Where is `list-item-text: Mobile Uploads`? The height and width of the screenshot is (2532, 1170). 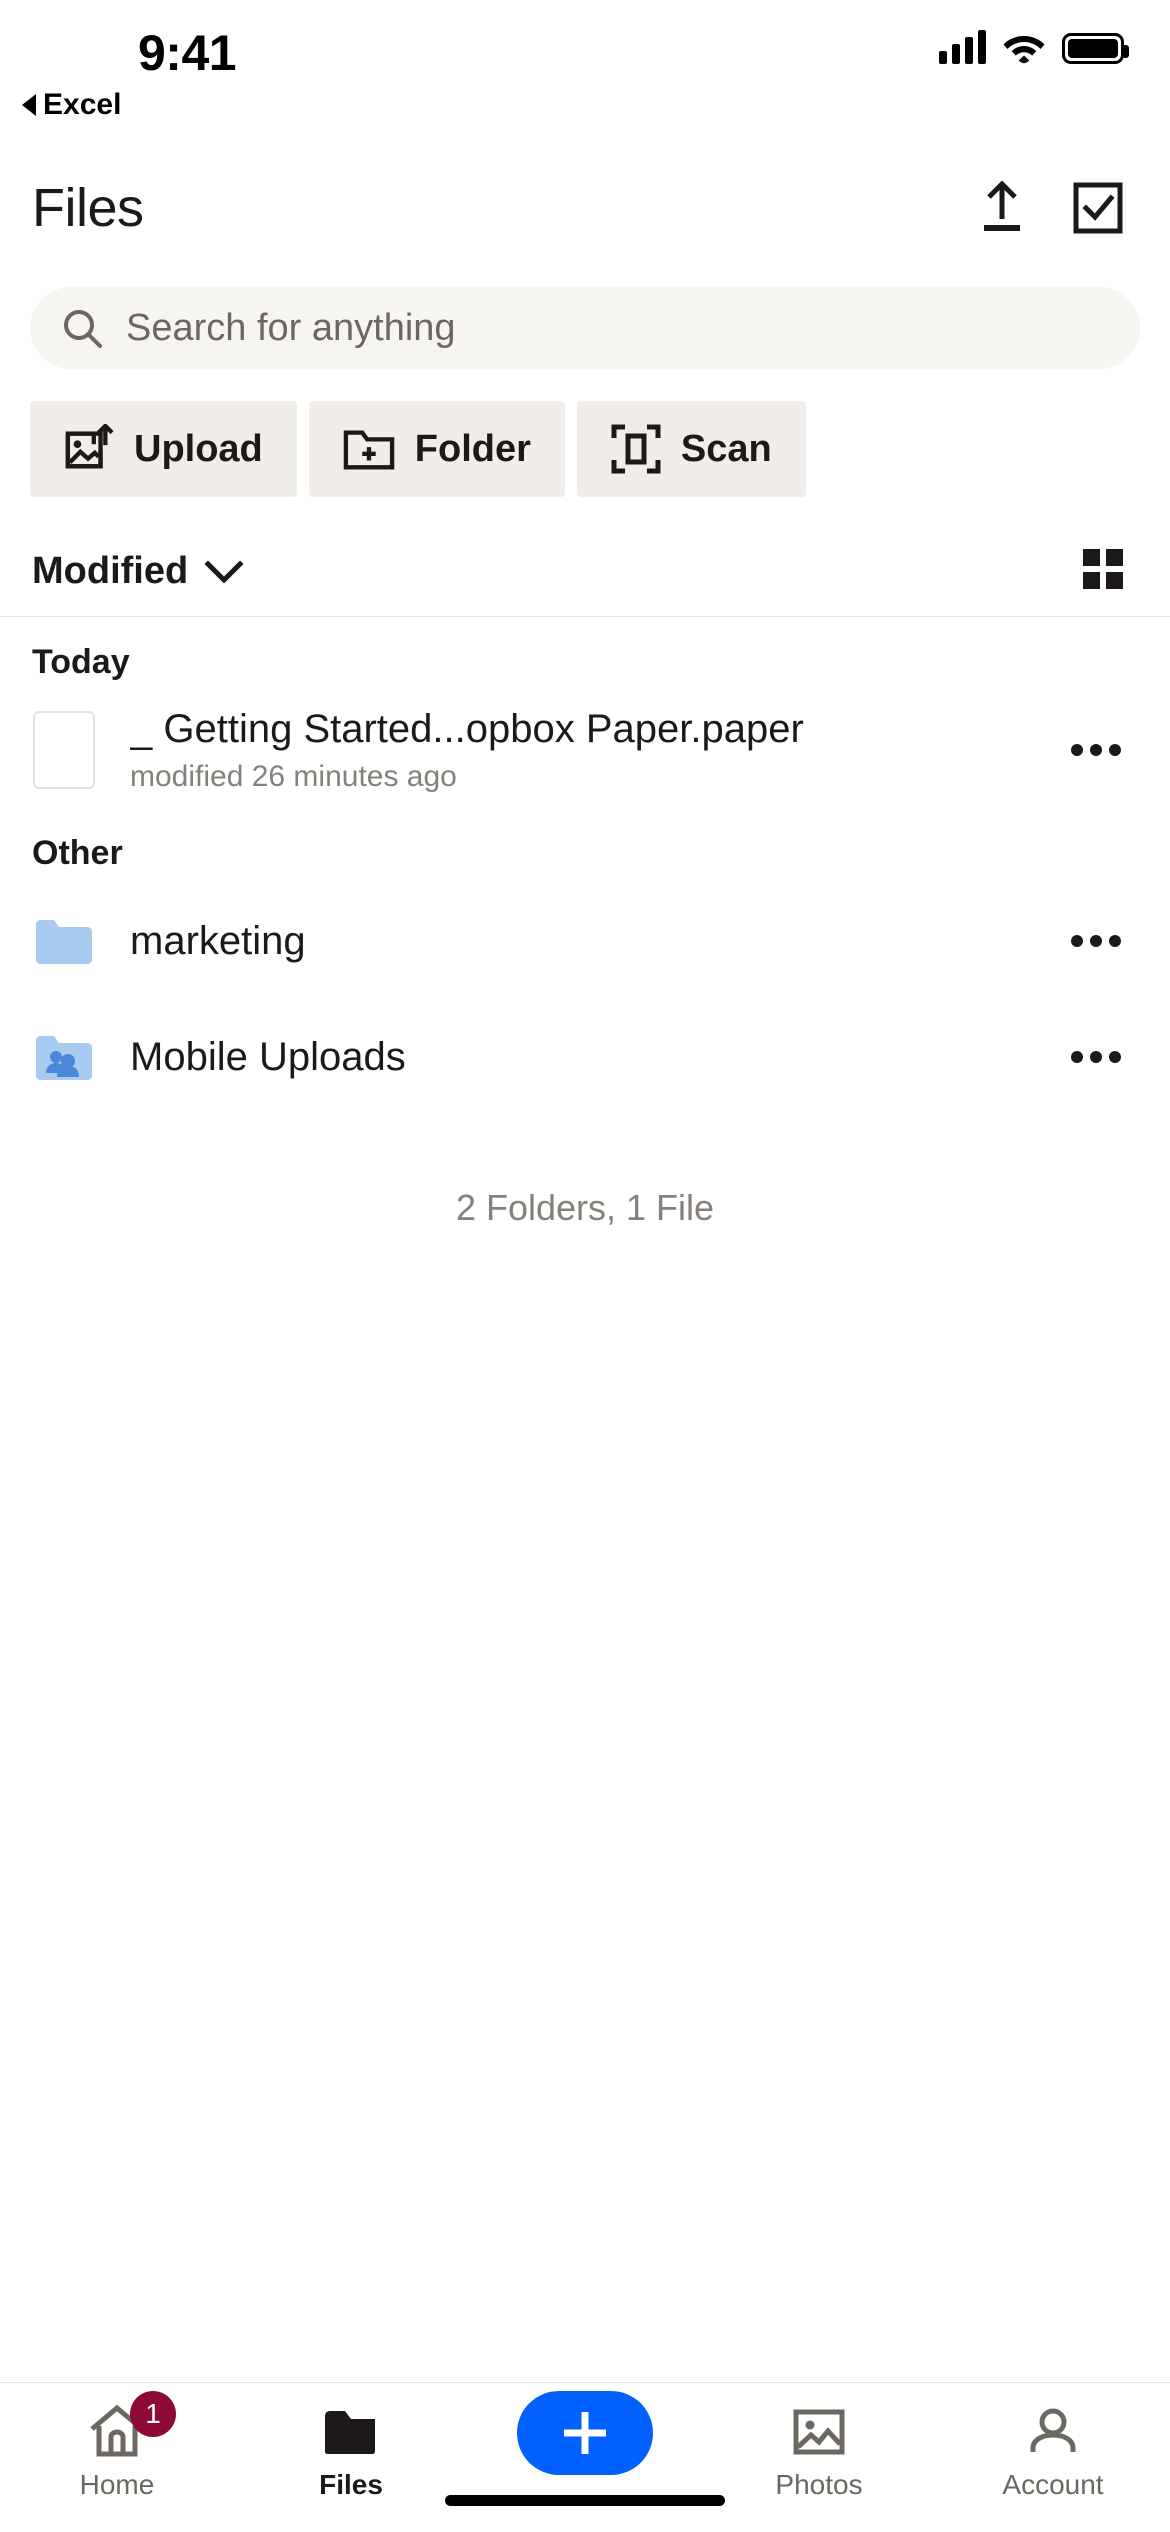 list-item-text: Mobile Uploads is located at coordinates (581, 1057).